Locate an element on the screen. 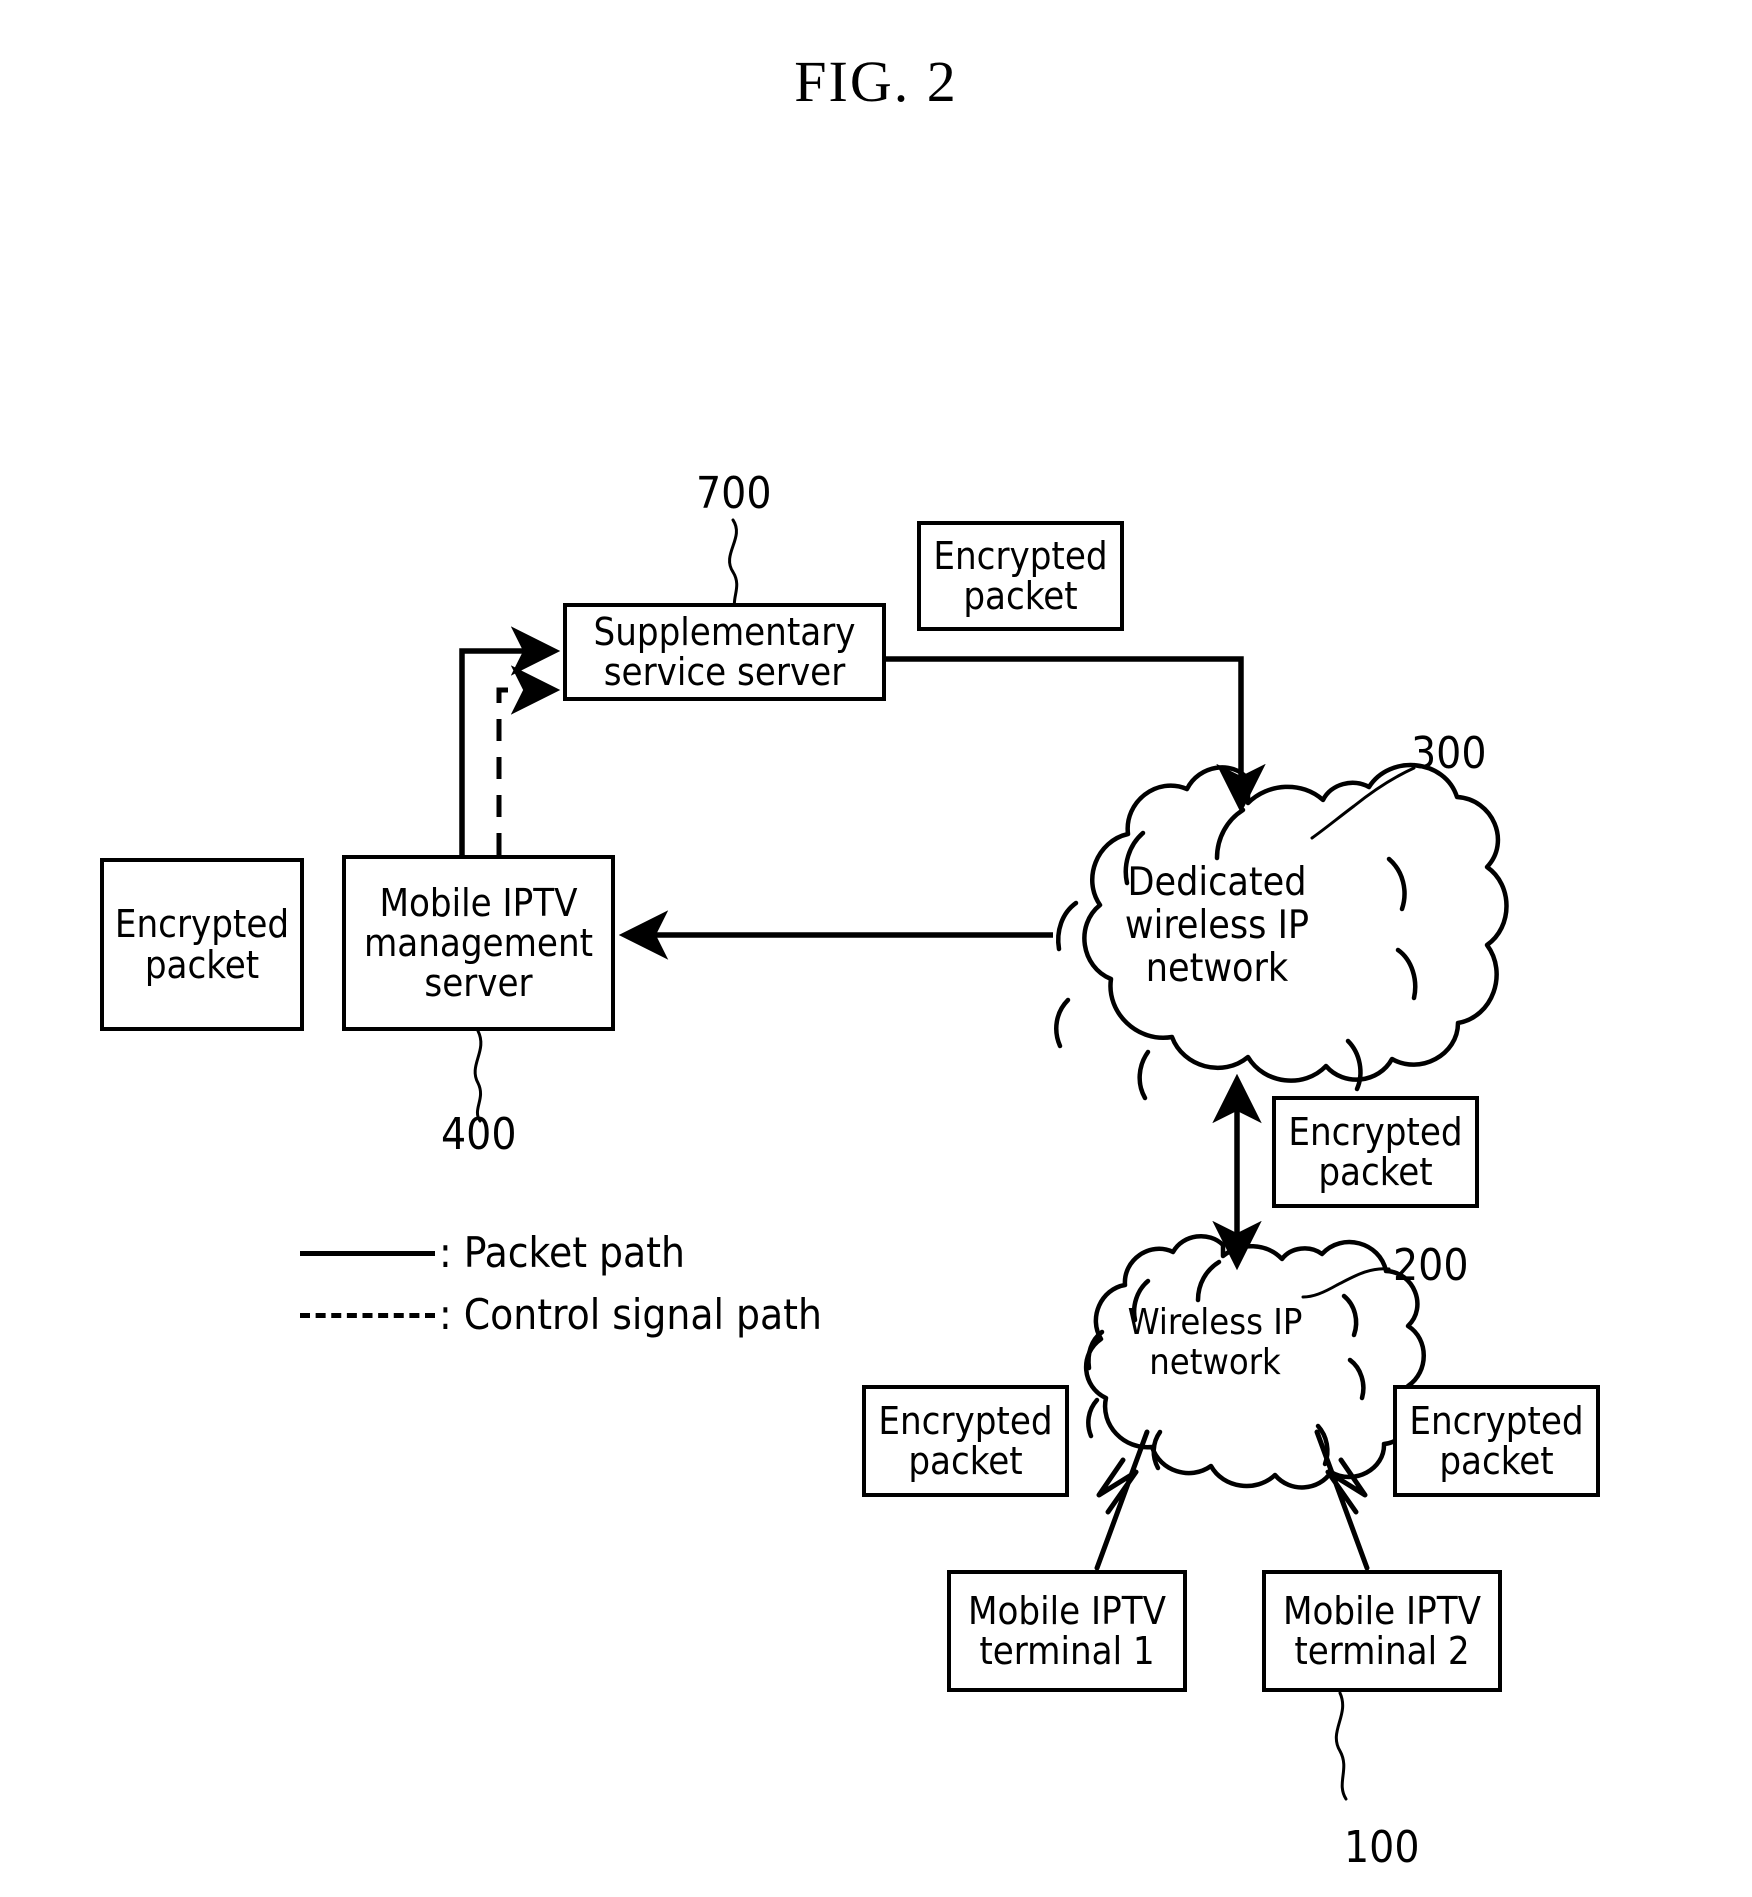 This screenshot has height=1897, width=1752. path-mgmt-to-supplementary-control is located at coordinates (520, 771).